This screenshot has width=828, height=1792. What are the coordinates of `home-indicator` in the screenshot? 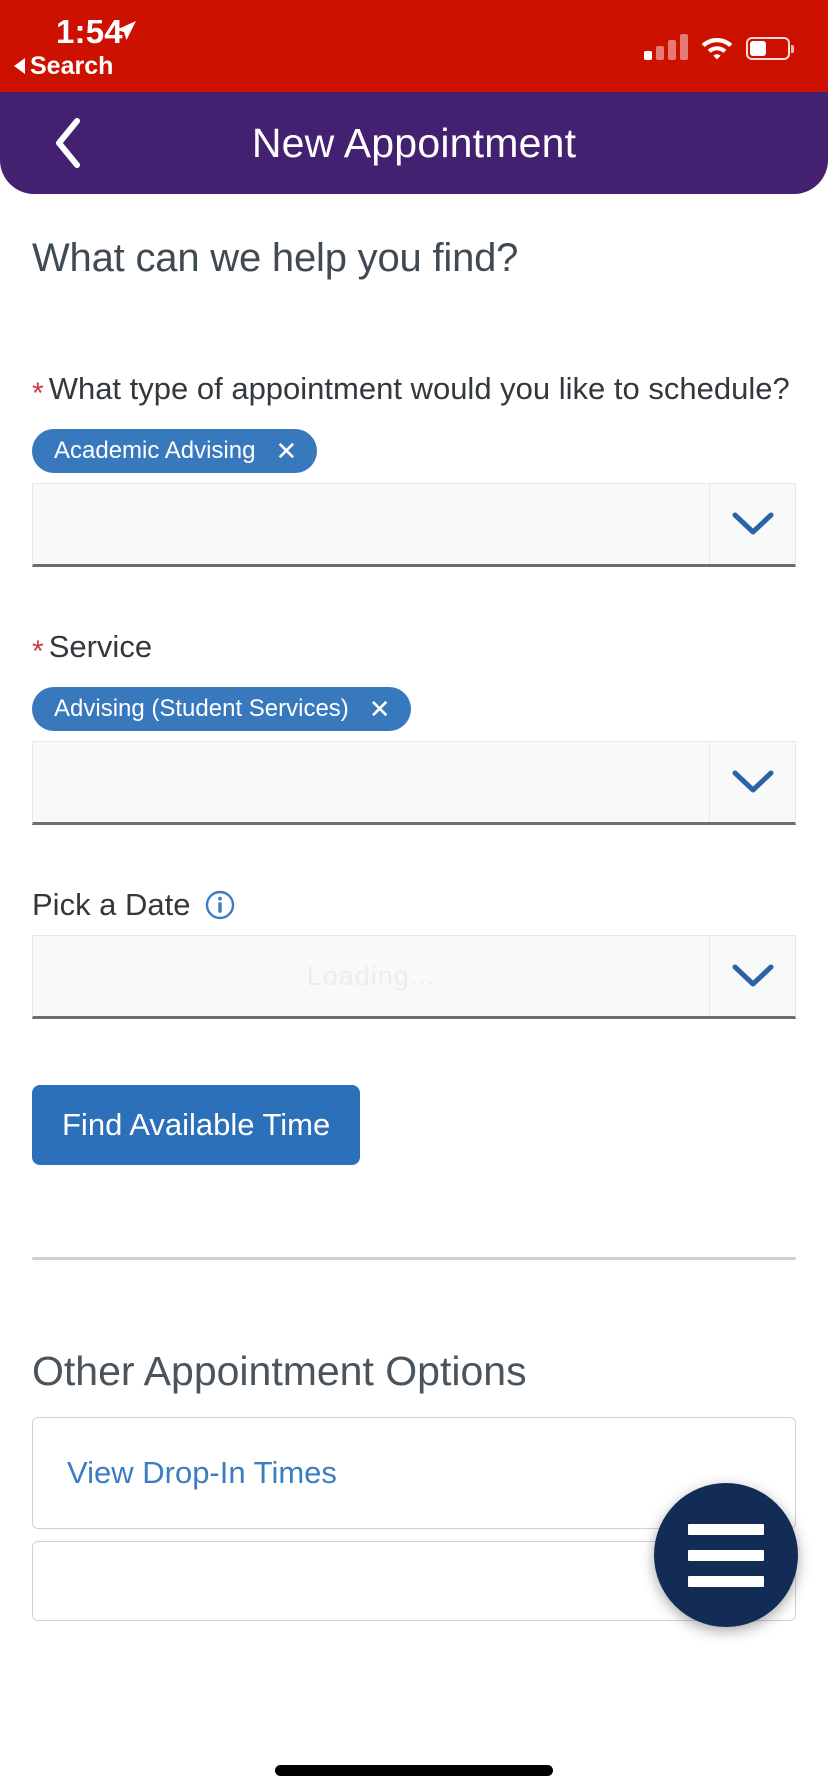 It's located at (414, 1770).